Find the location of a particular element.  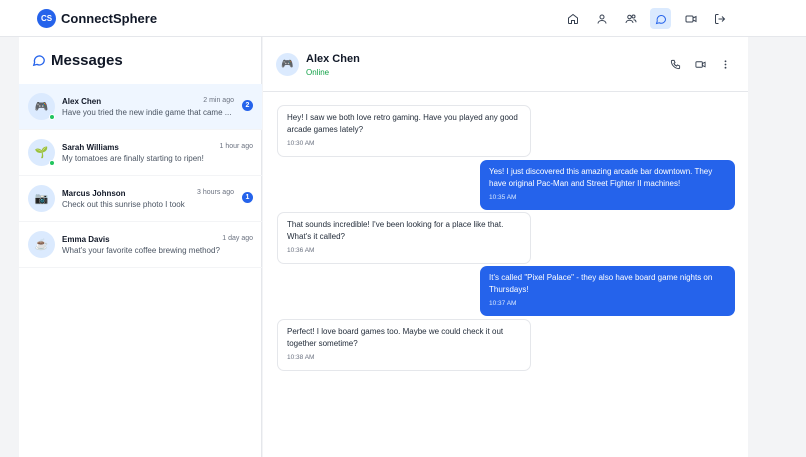

nav-video-button is located at coordinates (690, 18).